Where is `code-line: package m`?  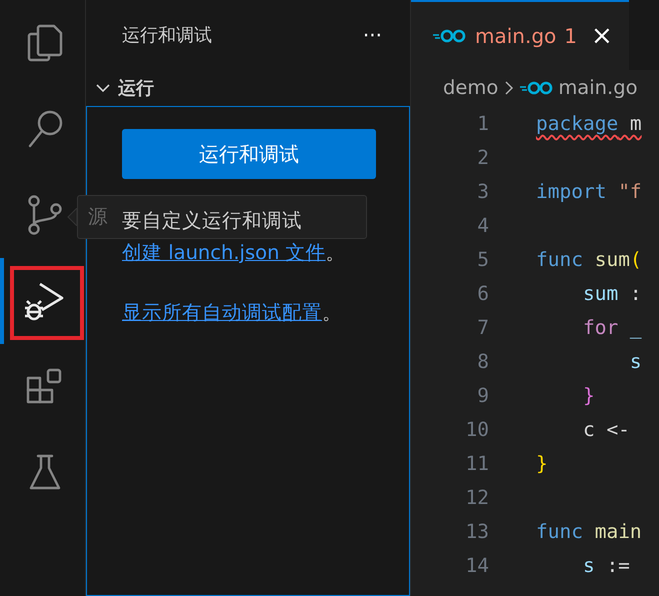
code-line: package m is located at coordinates (589, 124).